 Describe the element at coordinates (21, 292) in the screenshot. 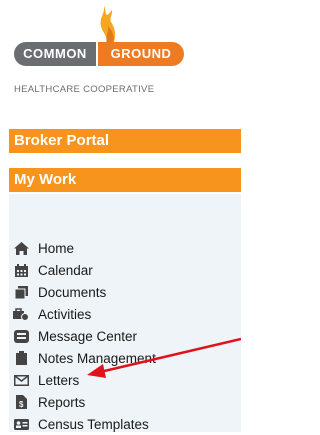

I see `documents-icon` at that location.